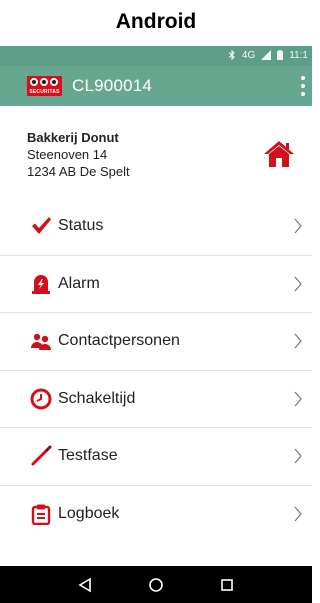  What do you see at coordinates (41, 226) in the screenshot?
I see `checkmark-icon` at bounding box center [41, 226].